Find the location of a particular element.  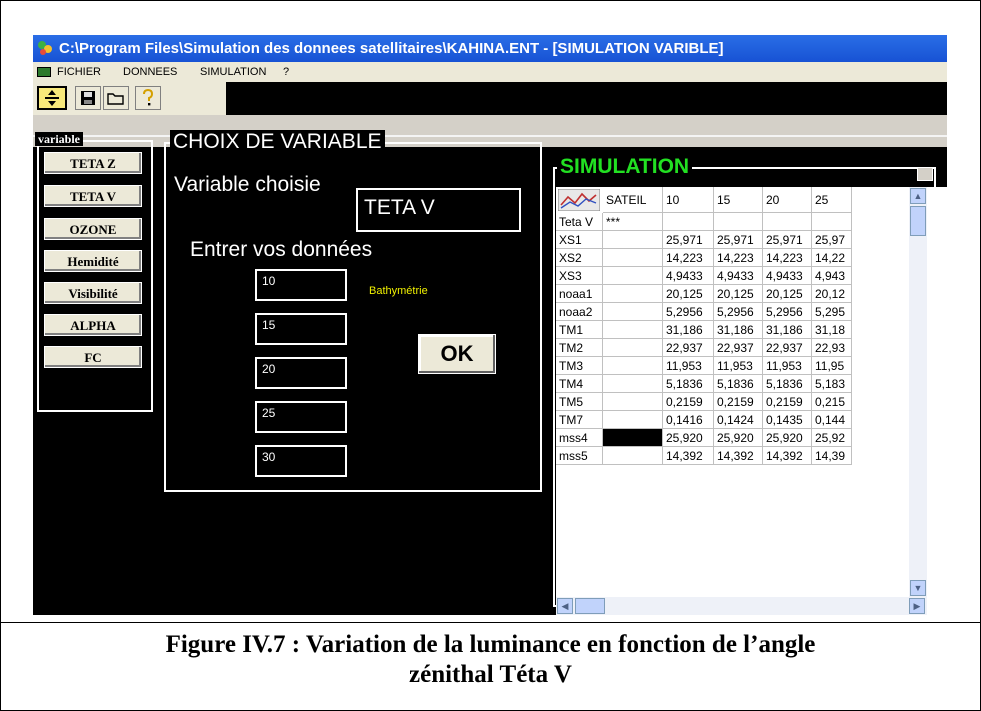

table-cell: 14,223 is located at coordinates (738, 258).